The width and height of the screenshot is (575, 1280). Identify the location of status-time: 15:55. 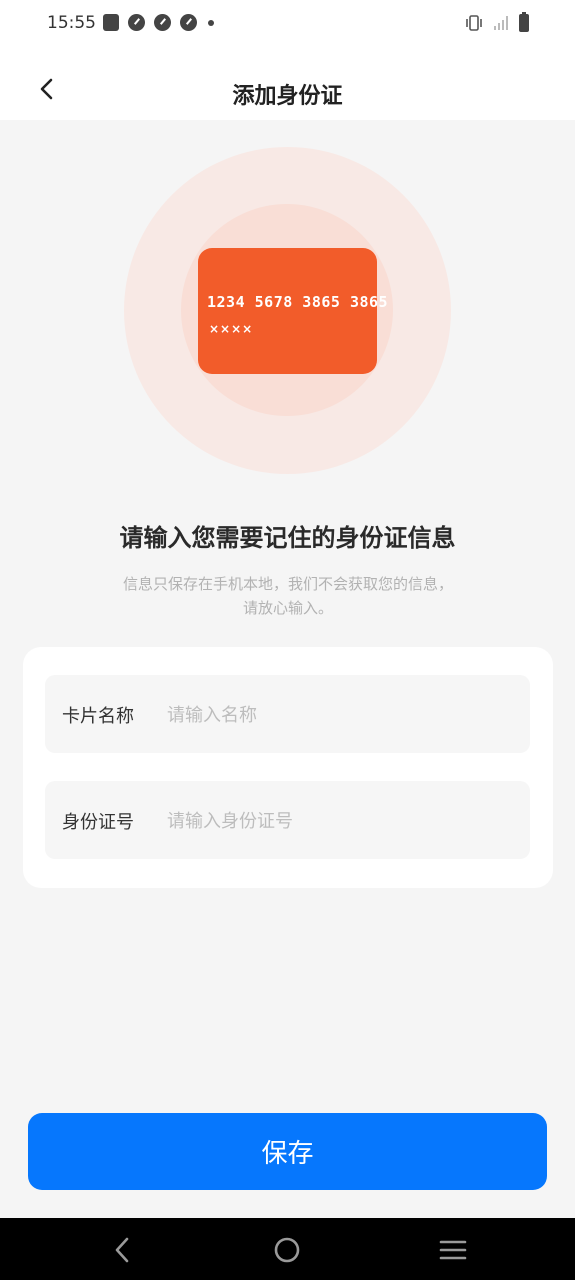
(71, 23).